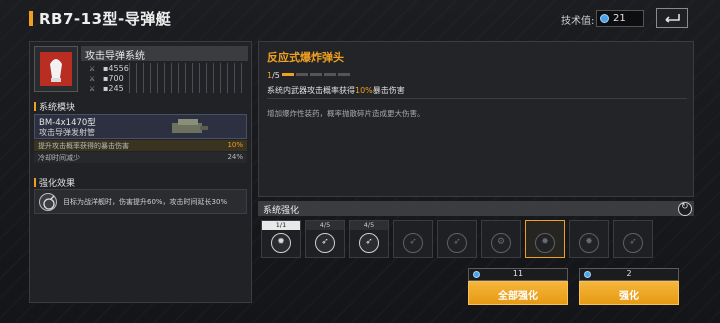 Image resolution: width=720 pixels, height=323 pixels. I want to click on module-header: BM-4x1470型 攻击导弹发射管, so click(140, 126).